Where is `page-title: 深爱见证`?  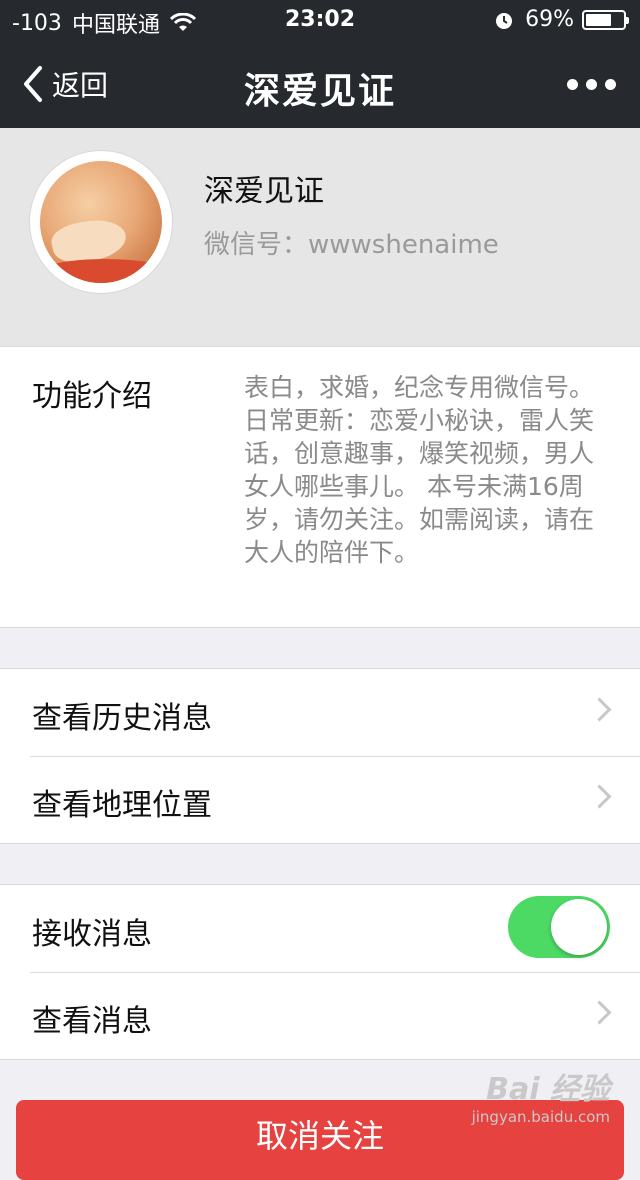
page-title: 深爱见证 is located at coordinates (319, 91).